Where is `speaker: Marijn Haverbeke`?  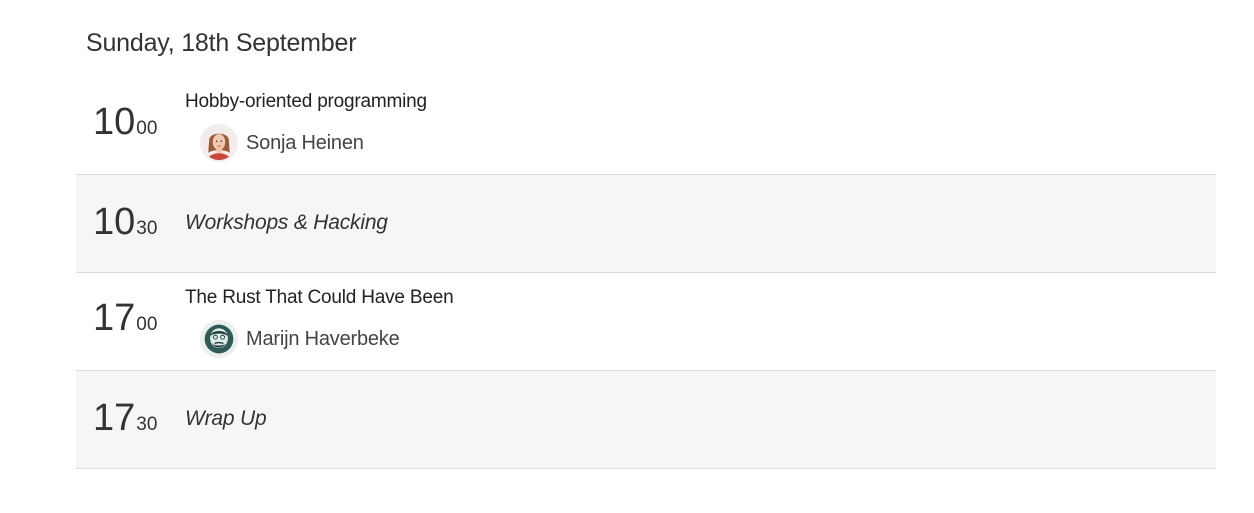 speaker: Marijn Haverbeke is located at coordinates (300, 339).